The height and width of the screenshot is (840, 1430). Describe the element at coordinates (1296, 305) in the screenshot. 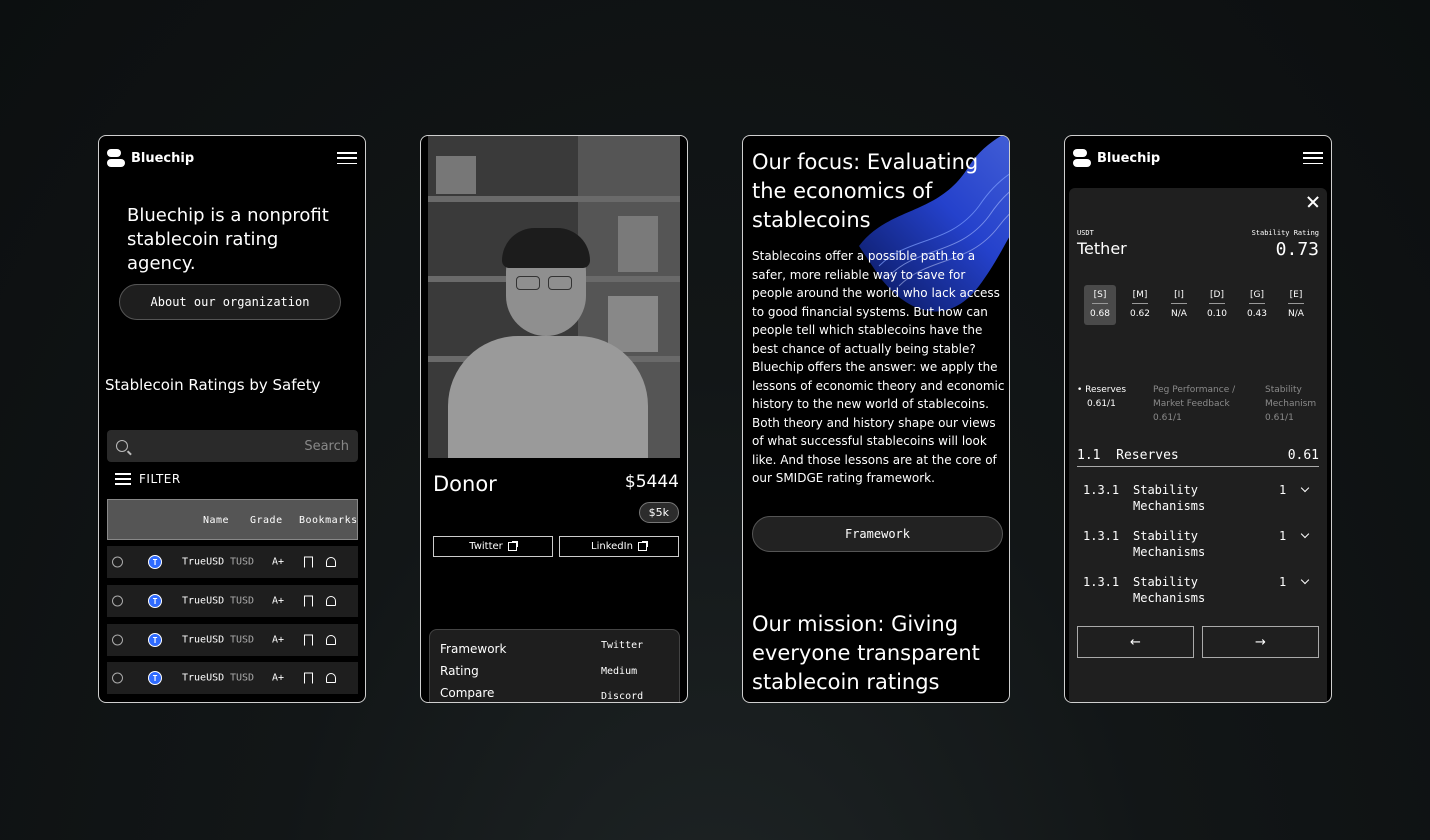

I see `grade-e: [E] N/A` at that location.